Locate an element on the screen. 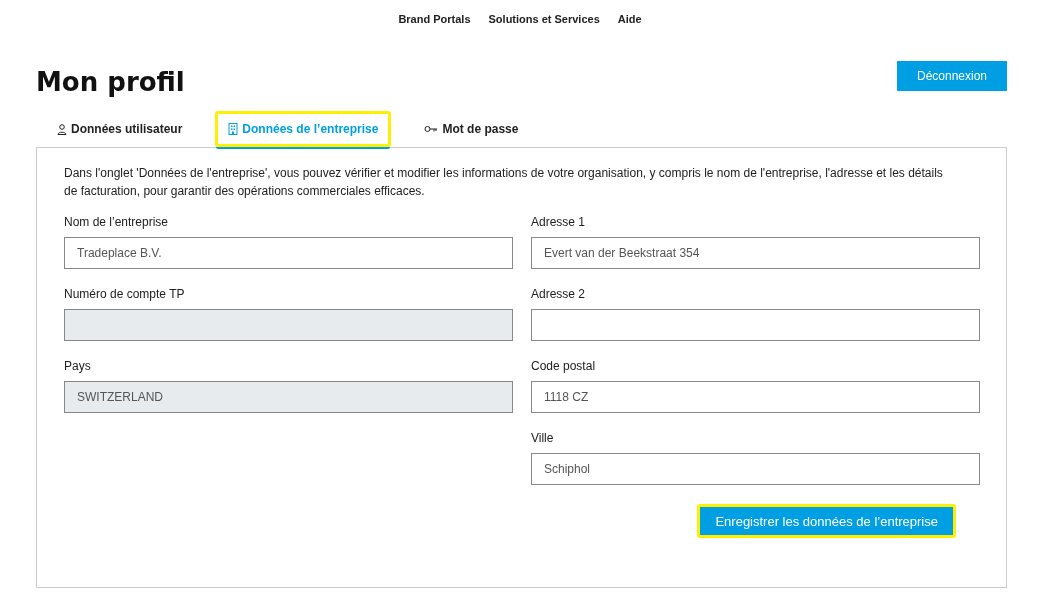  field-label: Ville is located at coordinates (543, 438).